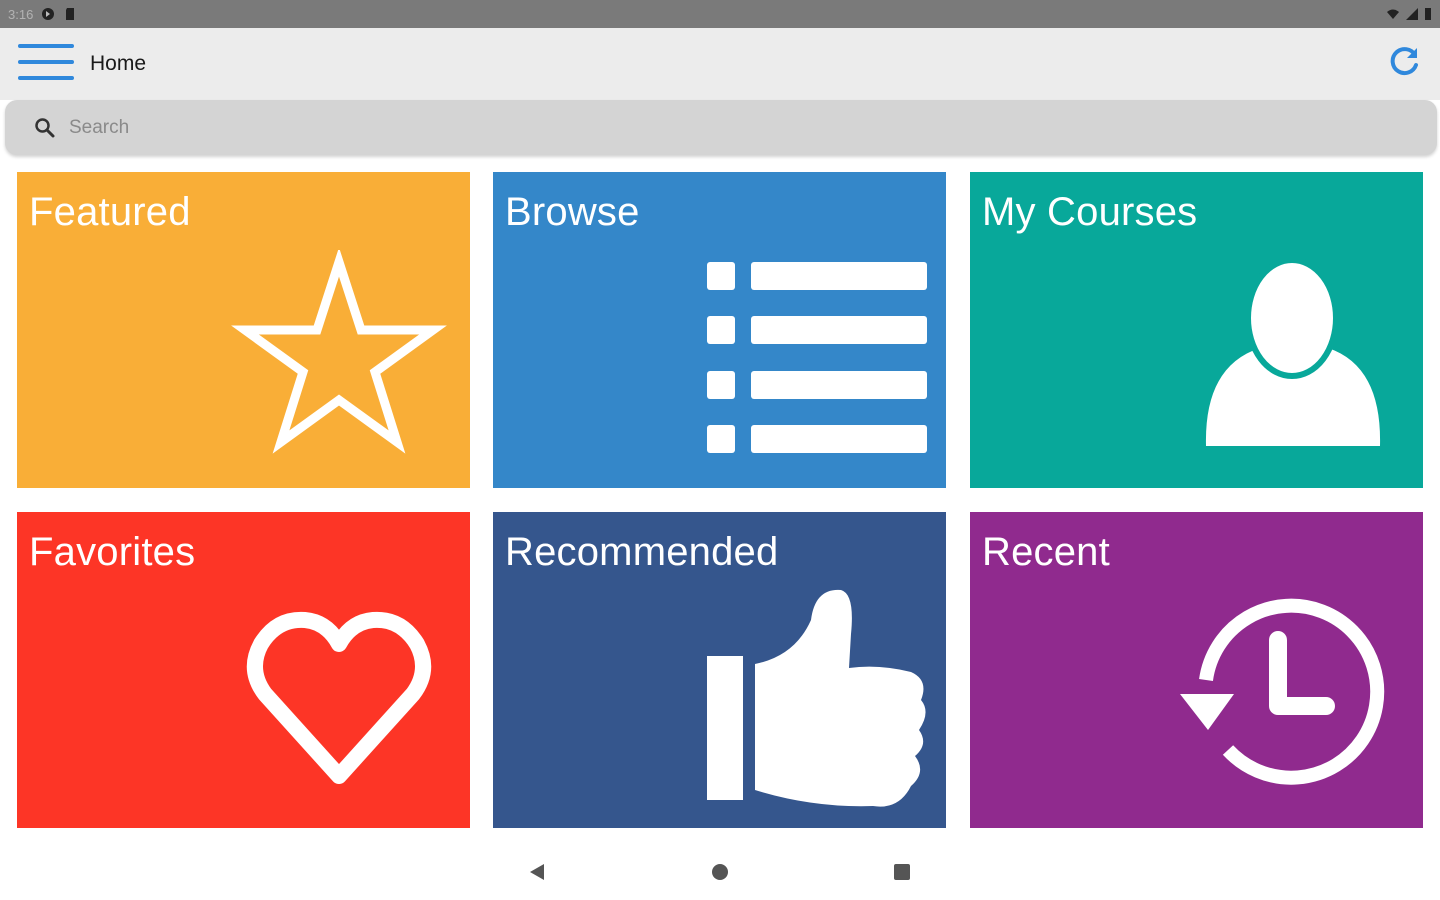 The height and width of the screenshot is (900, 1440). I want to click on status-left: 3:16, so click(42, 14).